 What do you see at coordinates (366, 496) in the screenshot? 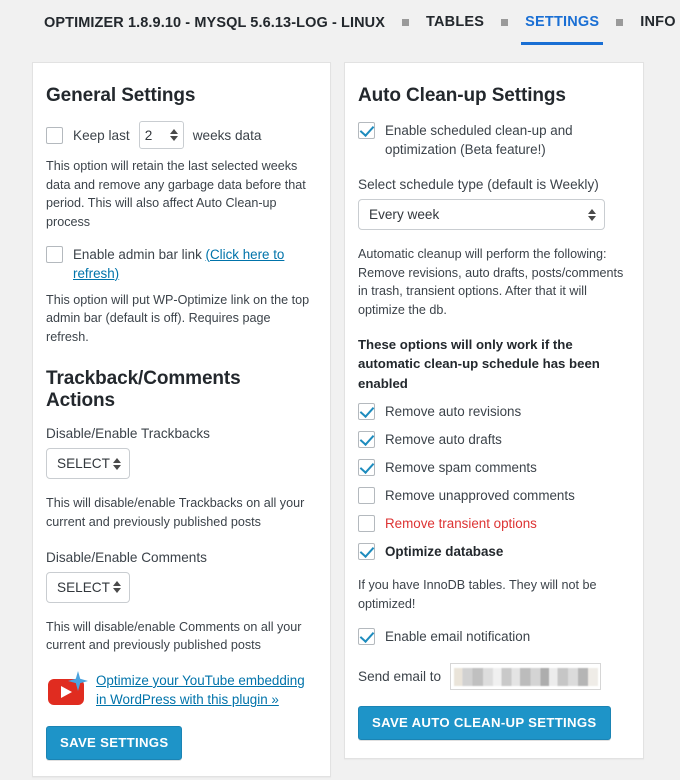
I see `remove-unapproved-comments-checkbox` at bounding box center [366, 496].